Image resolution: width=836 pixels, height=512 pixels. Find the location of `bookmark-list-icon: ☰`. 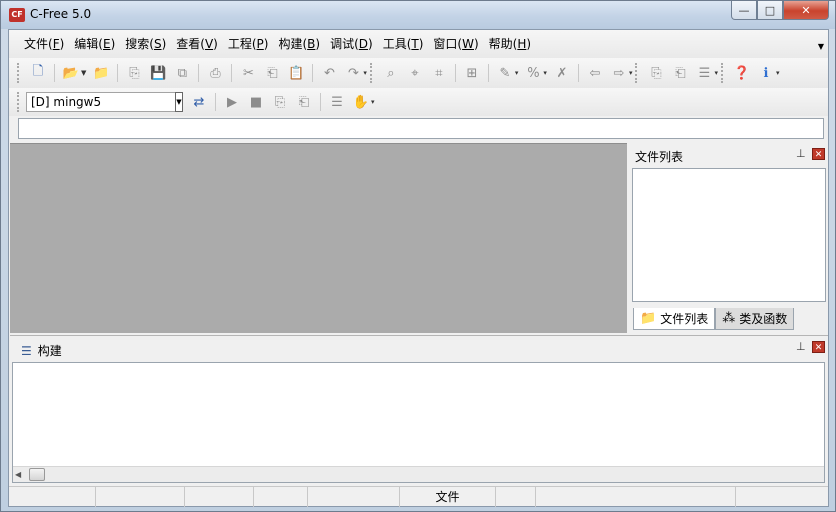

bookmark-list-icon: ☰ is located at coordinates (704, 73).